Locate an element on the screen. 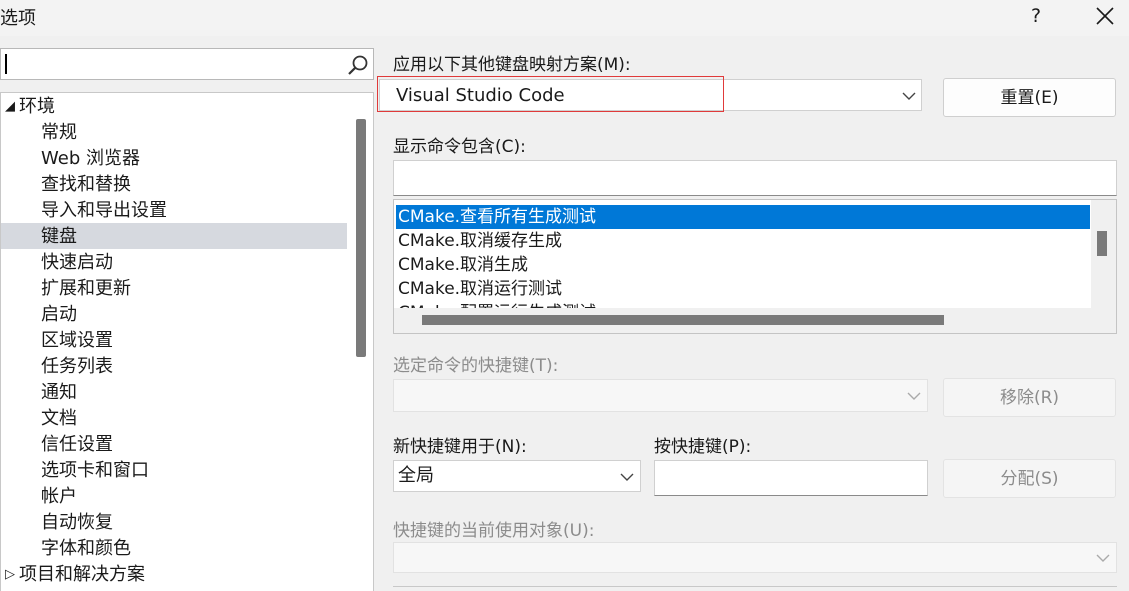  tree-item-label: 导入和导出设置 is located at coordinates (104, 210).